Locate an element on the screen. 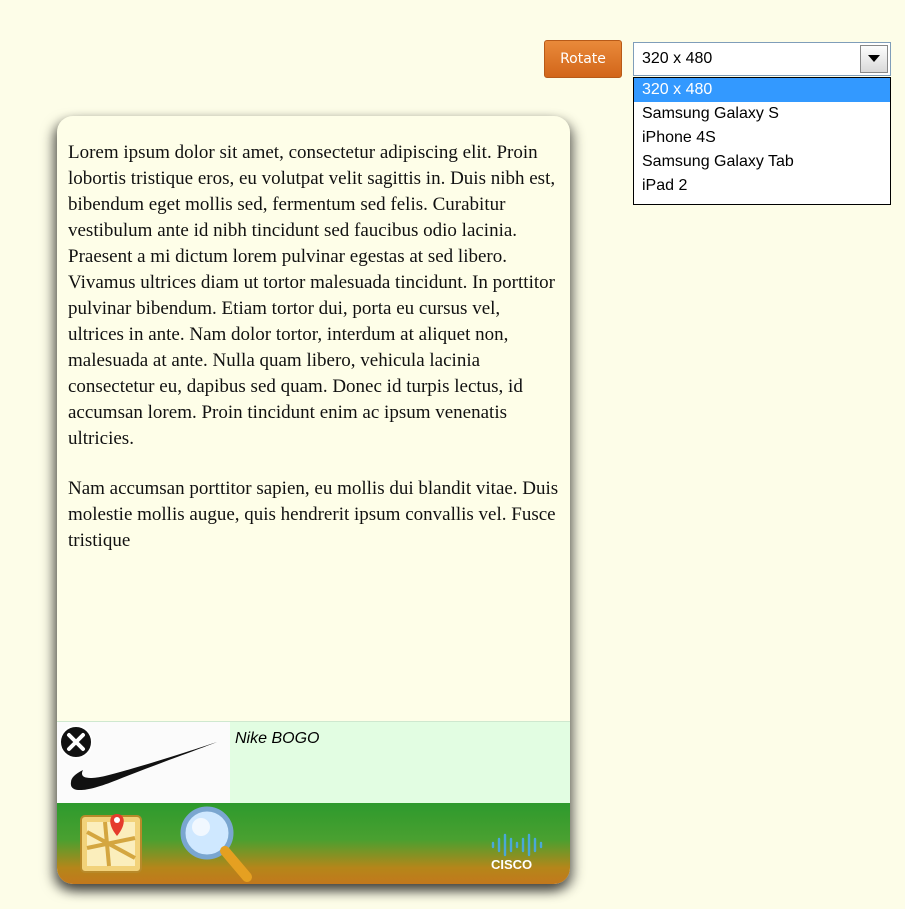  ad-banner: Nike BOGO is located at coordinates (313, 762).